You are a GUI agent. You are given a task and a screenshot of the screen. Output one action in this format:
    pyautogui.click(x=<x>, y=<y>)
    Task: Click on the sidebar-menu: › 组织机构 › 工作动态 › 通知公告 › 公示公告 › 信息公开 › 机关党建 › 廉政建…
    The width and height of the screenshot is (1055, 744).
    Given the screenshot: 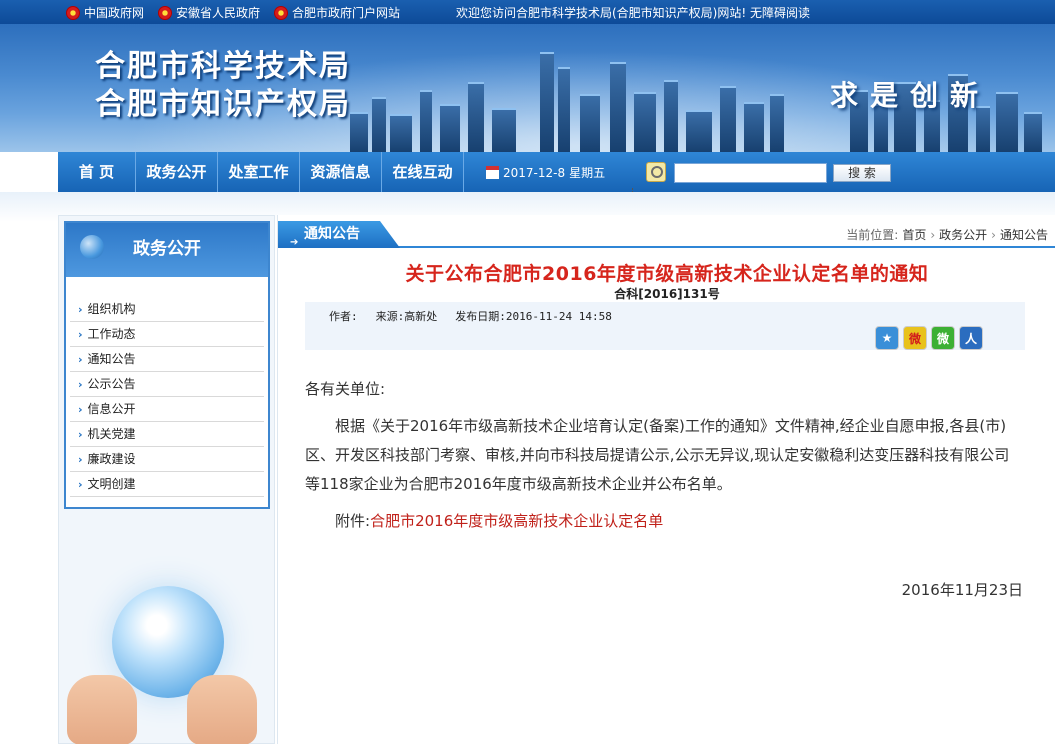 What is the action you would take?
    pyautogui.click(x=167, y=397)
    